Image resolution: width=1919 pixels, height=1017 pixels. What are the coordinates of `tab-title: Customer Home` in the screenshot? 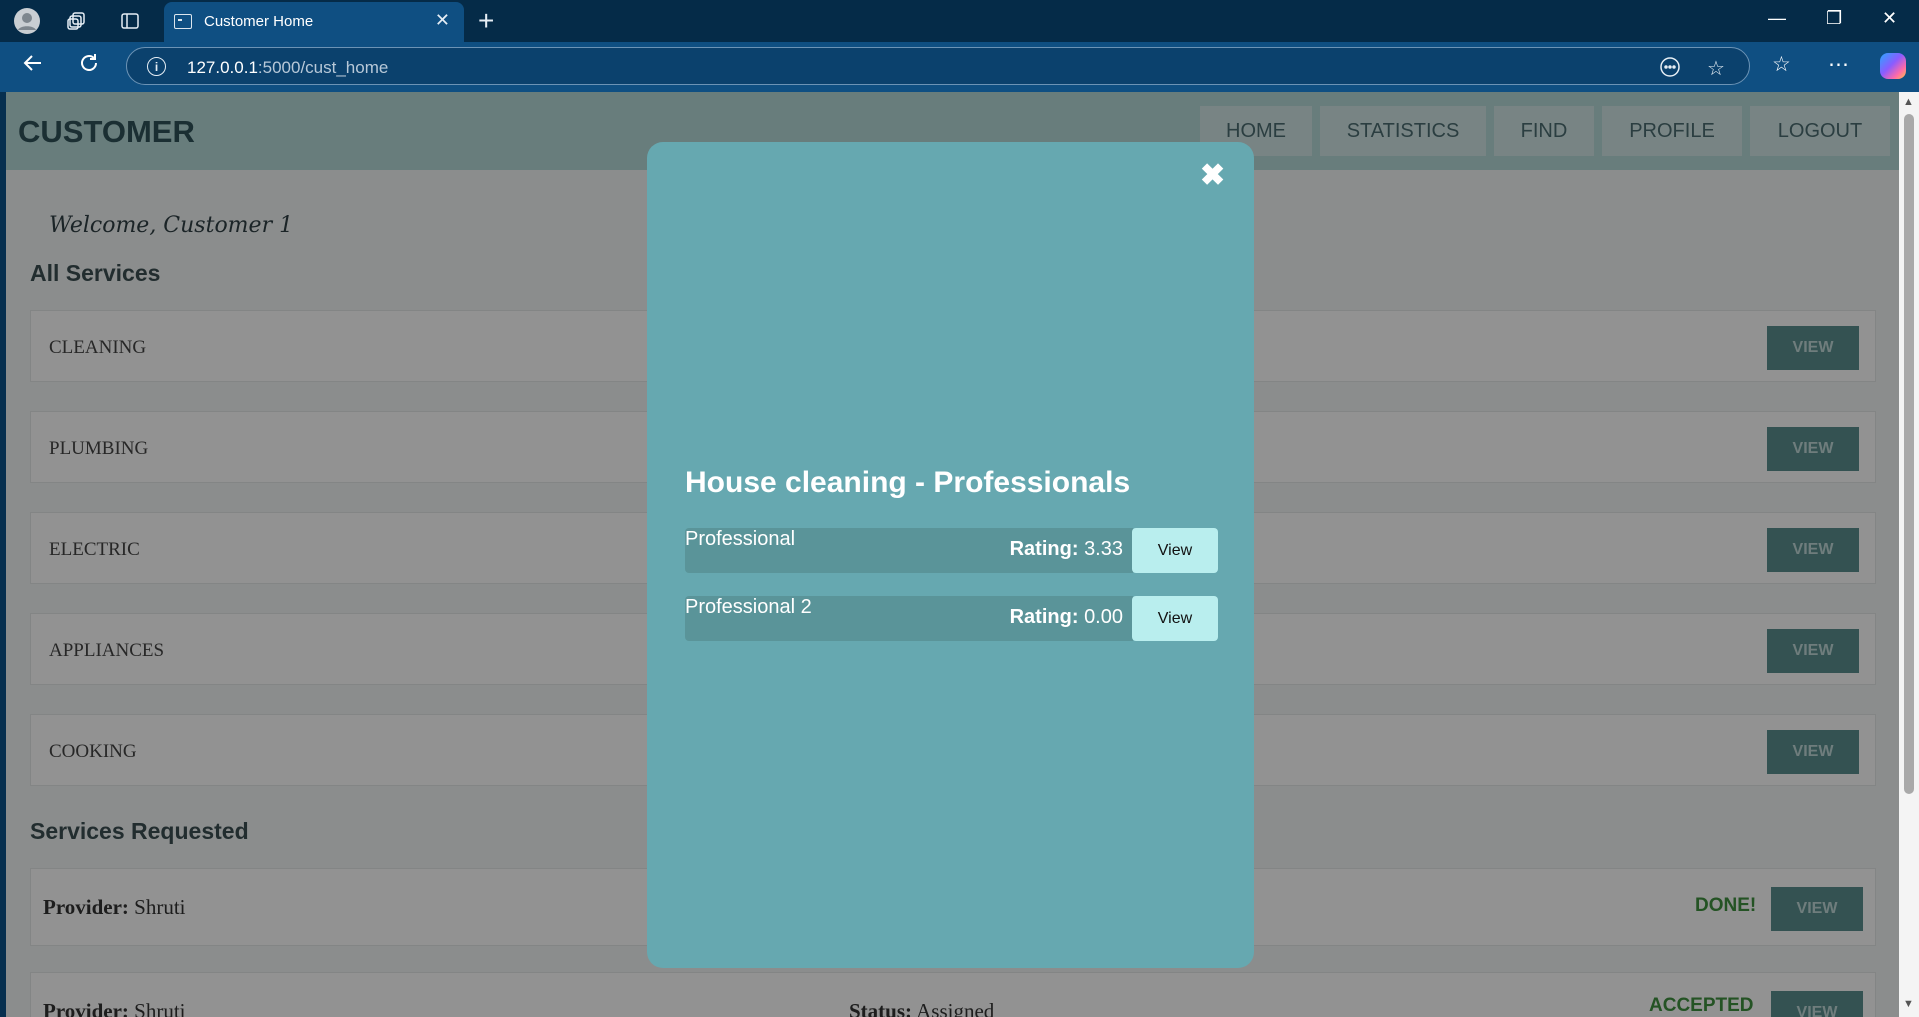 It's located at (259, 21).